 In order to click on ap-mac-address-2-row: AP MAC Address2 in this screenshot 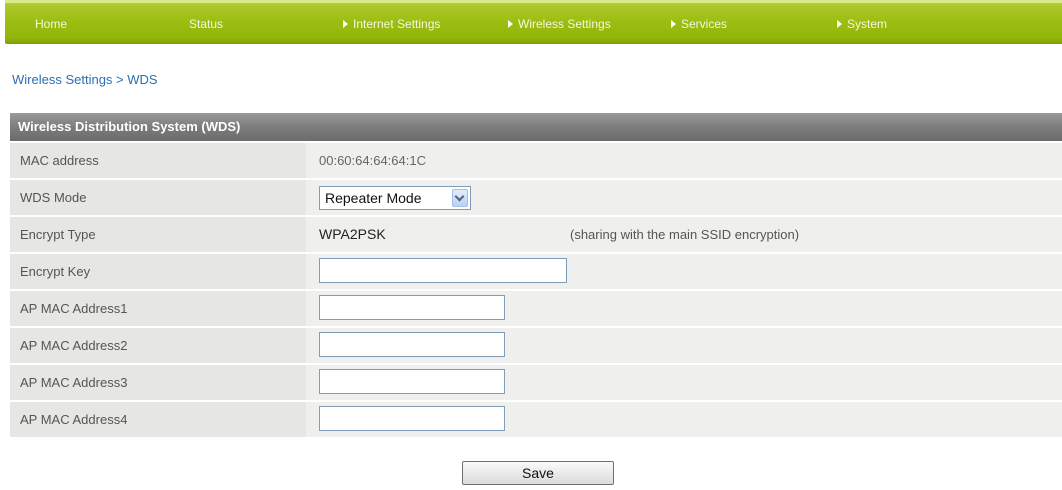, I will do `click(536, 345)`.